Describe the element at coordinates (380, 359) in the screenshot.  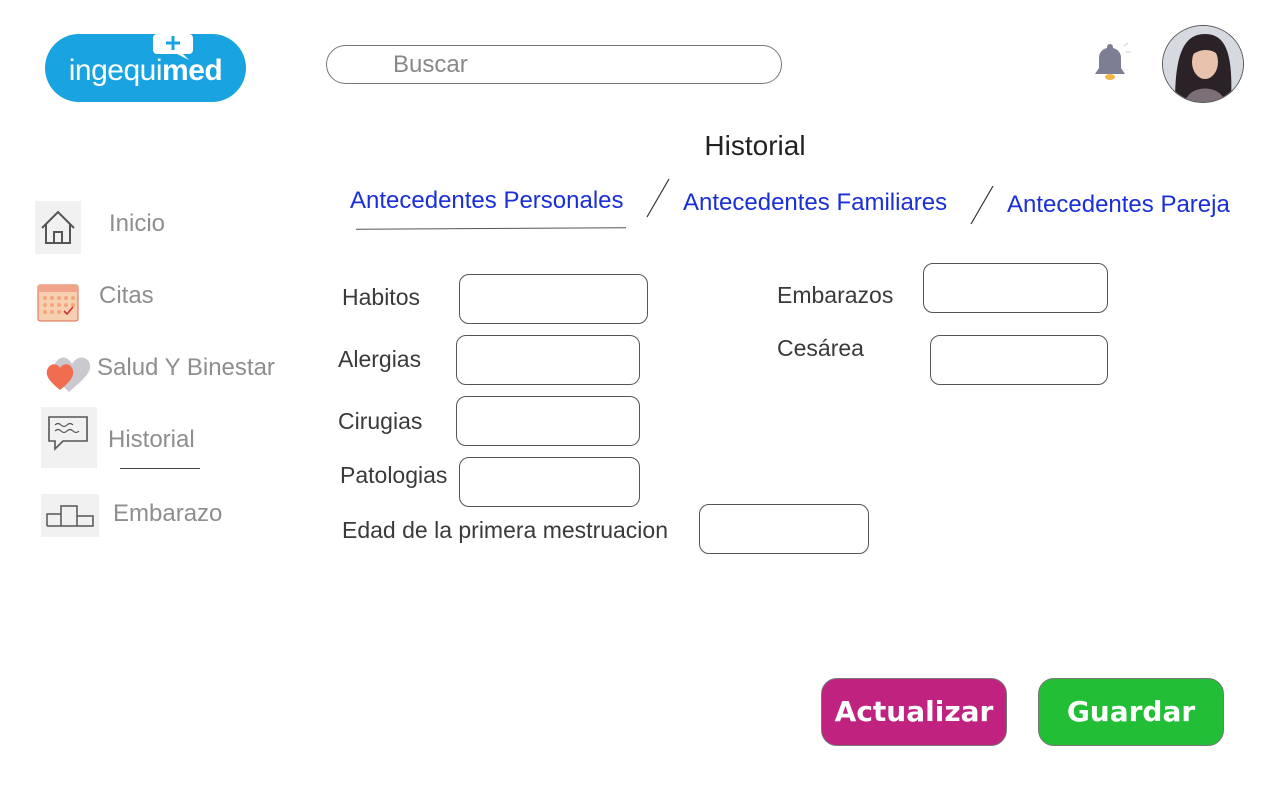
I see `alergias-label: Alergias` at that location.